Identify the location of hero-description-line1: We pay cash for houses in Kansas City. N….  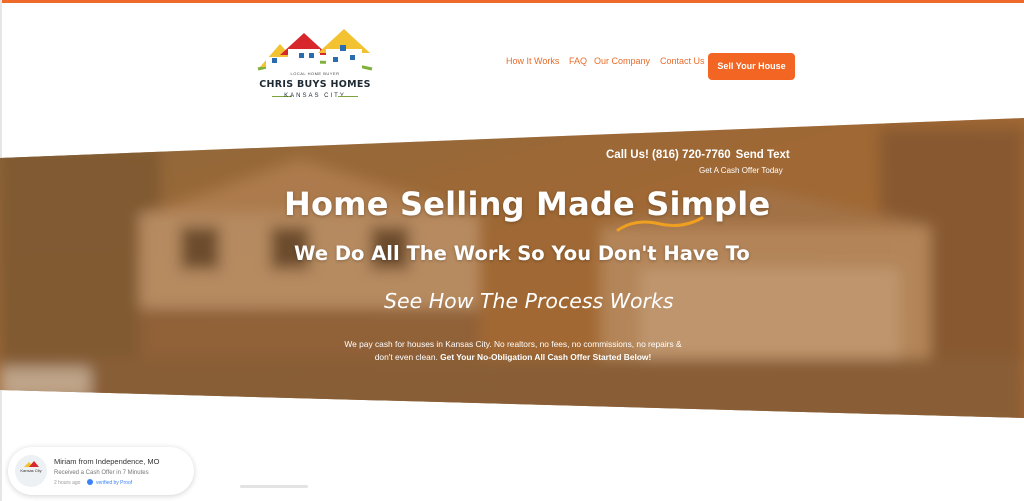
(513, 344).